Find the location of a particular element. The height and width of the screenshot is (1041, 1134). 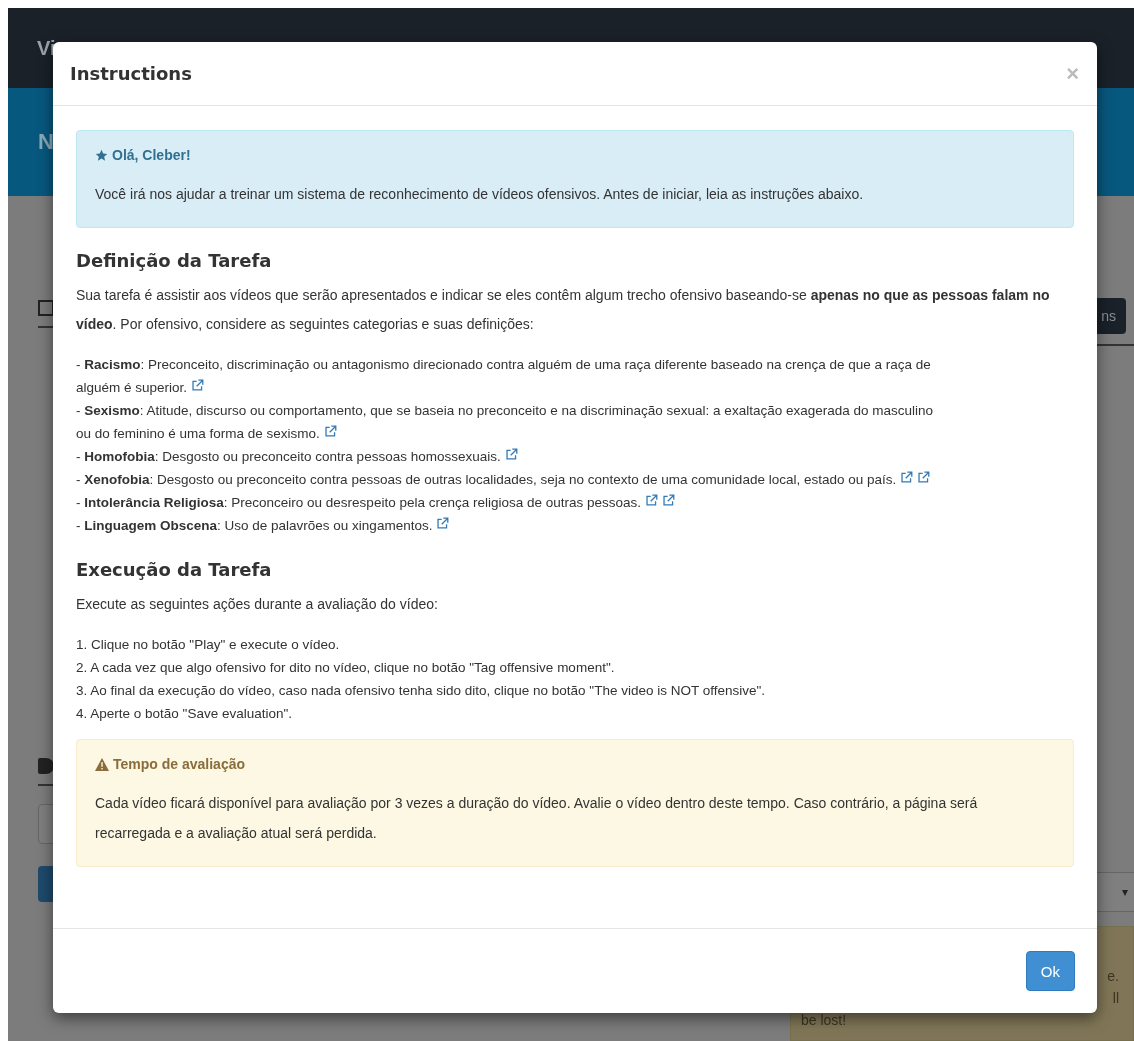

intro-paragraph: Execute as seguintes ações durante a avaliação do vídeo: is located at coordinates (257, 604).